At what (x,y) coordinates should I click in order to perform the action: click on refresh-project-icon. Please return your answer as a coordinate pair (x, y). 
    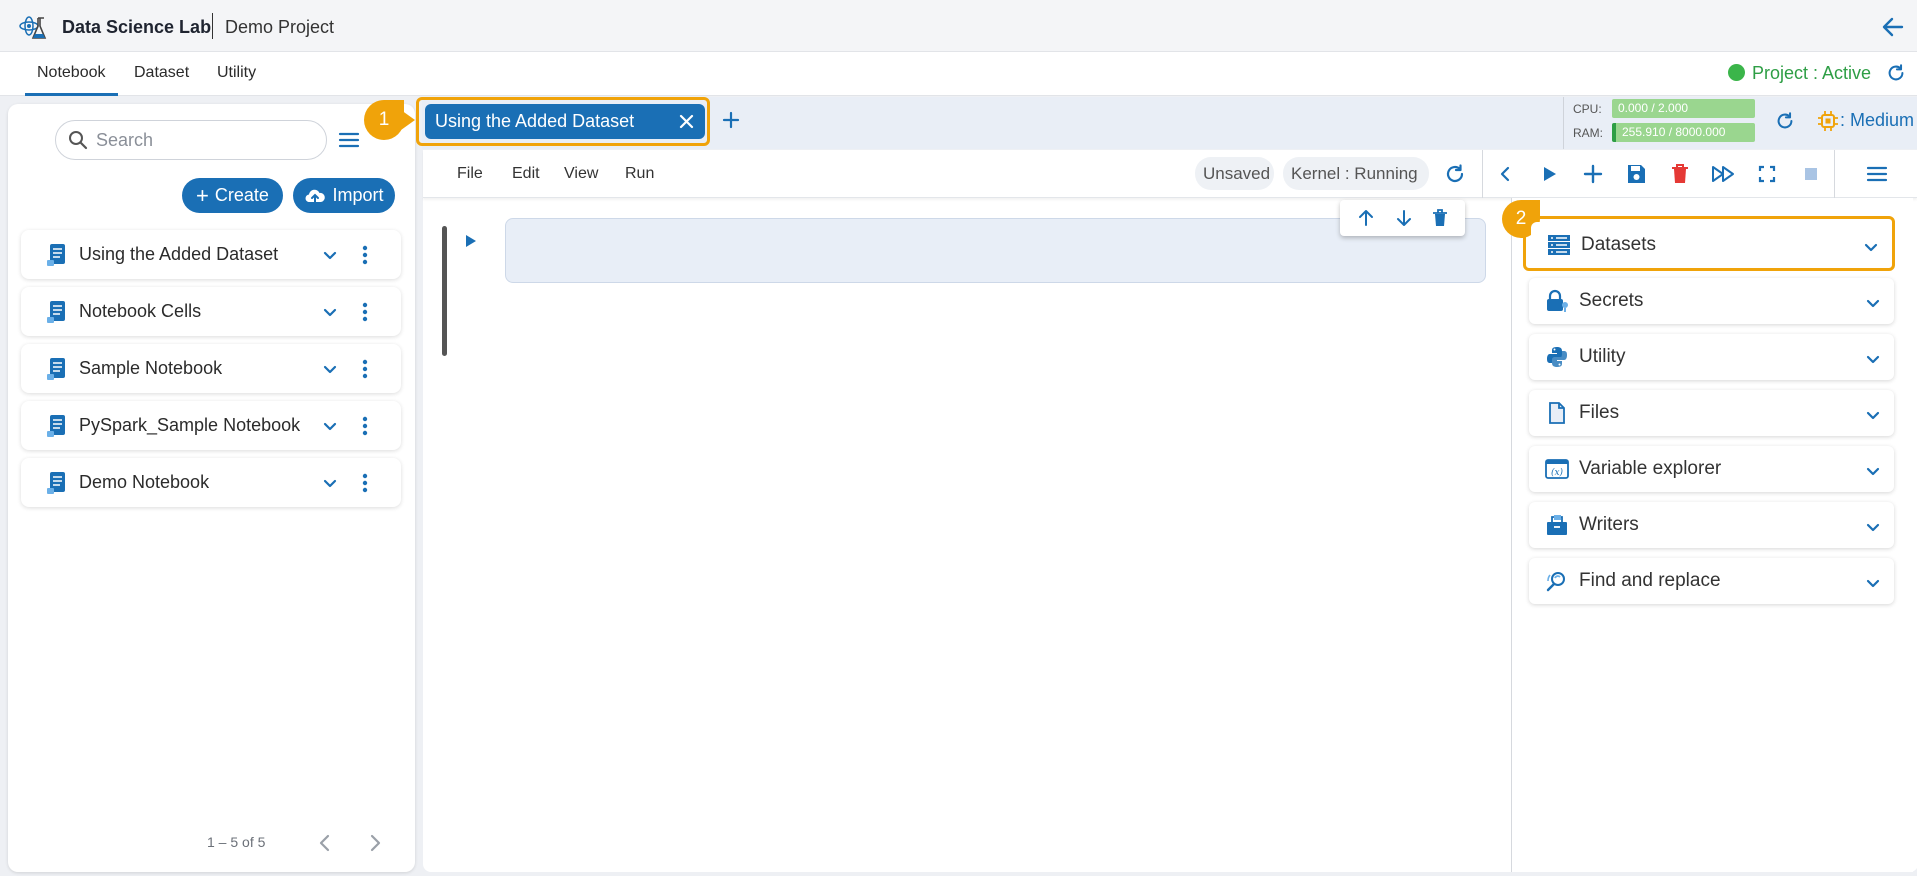
    Looking at the image, I should click on (1896, 73).